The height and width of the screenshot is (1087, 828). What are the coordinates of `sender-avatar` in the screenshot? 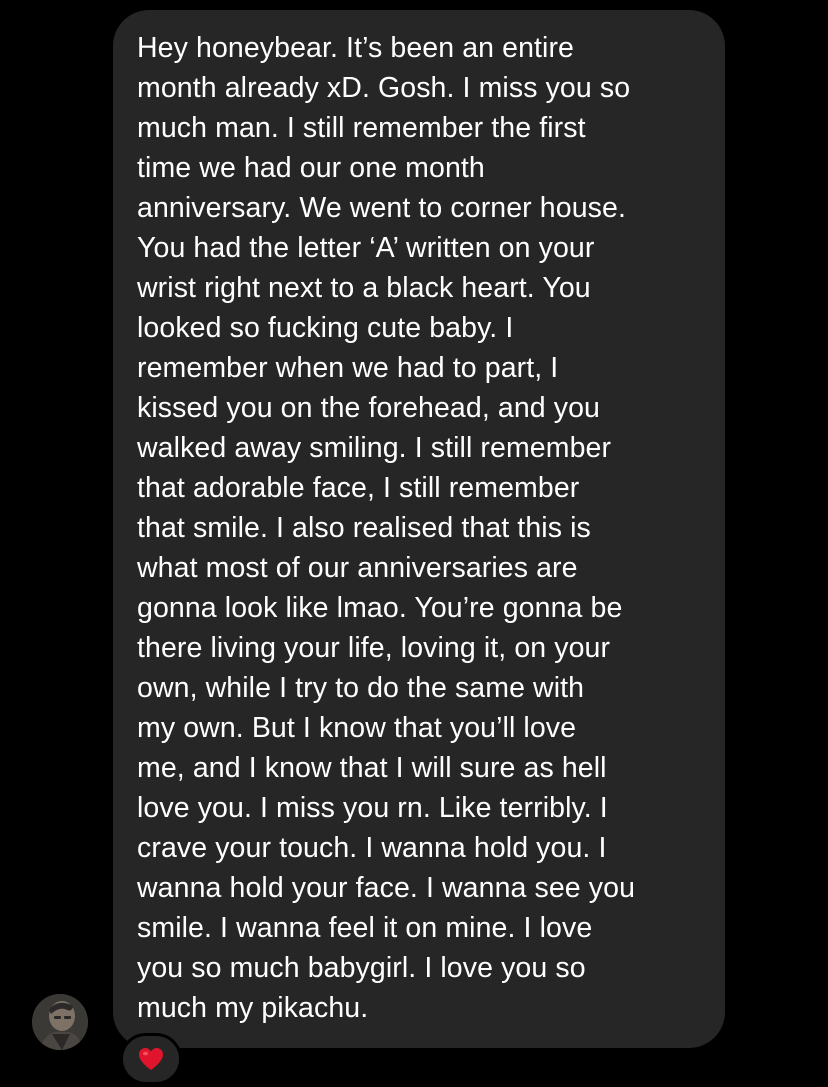 It's located at (60, 1022).